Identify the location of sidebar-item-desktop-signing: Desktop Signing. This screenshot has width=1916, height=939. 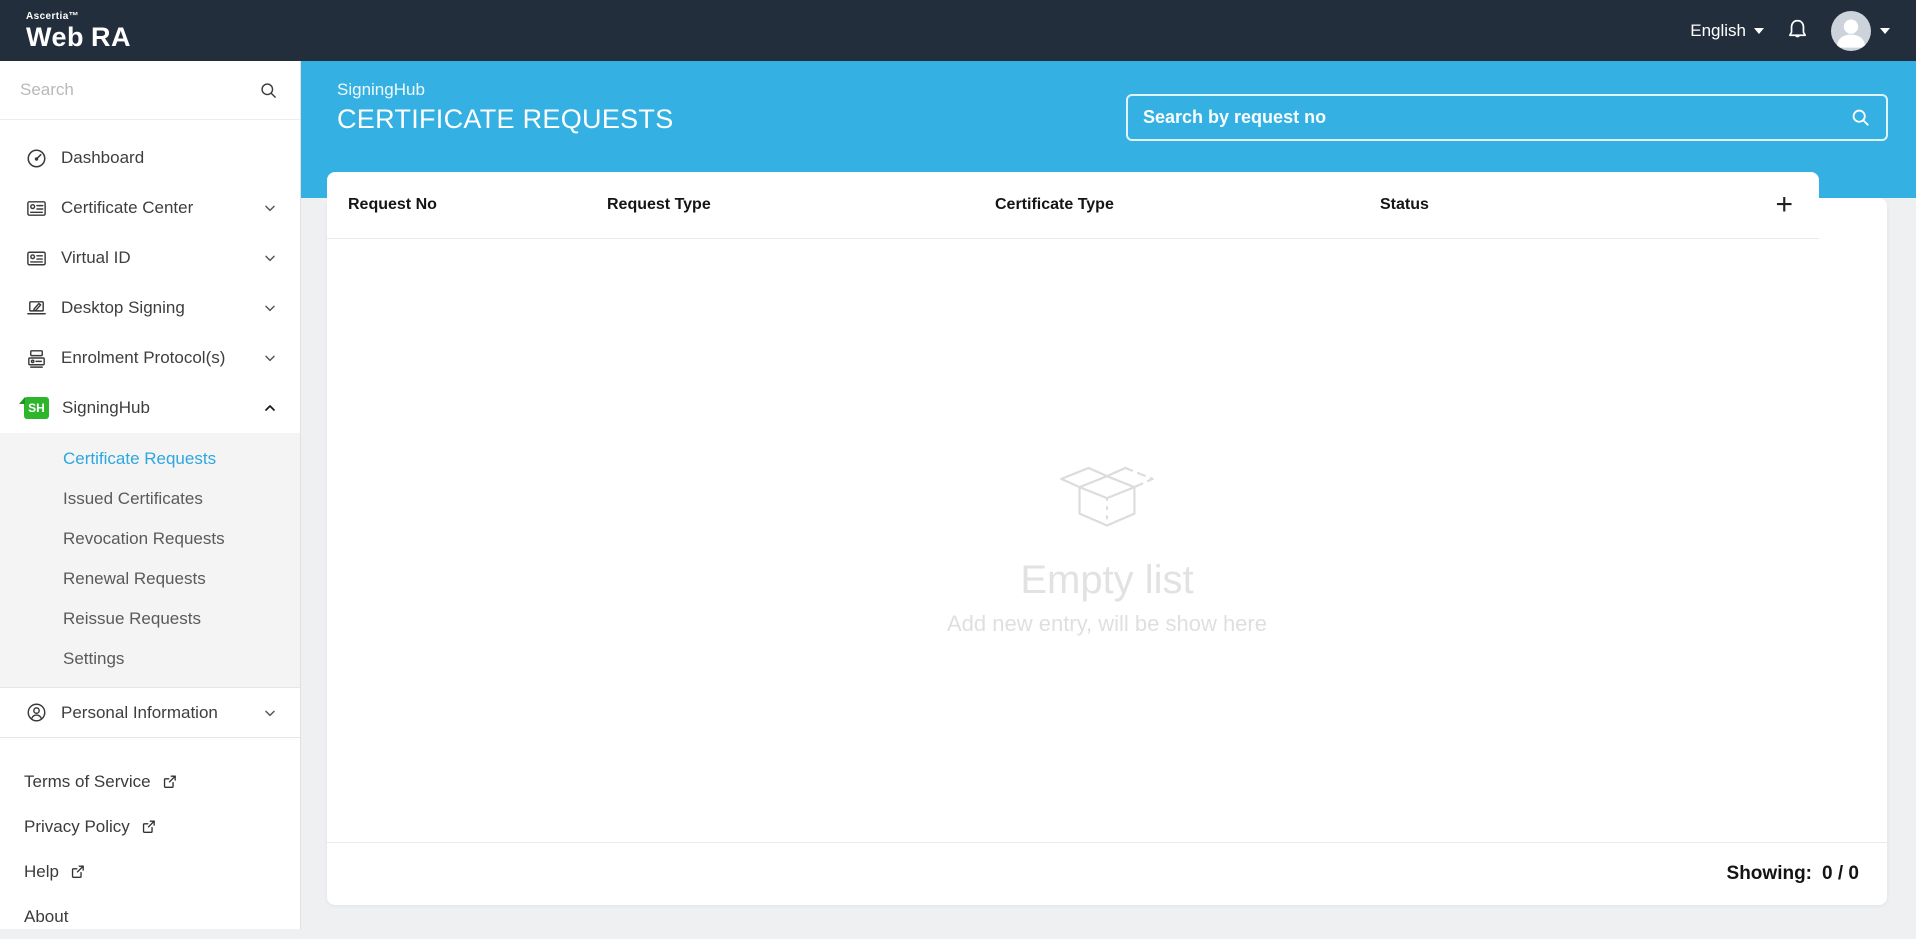
(150, 308).